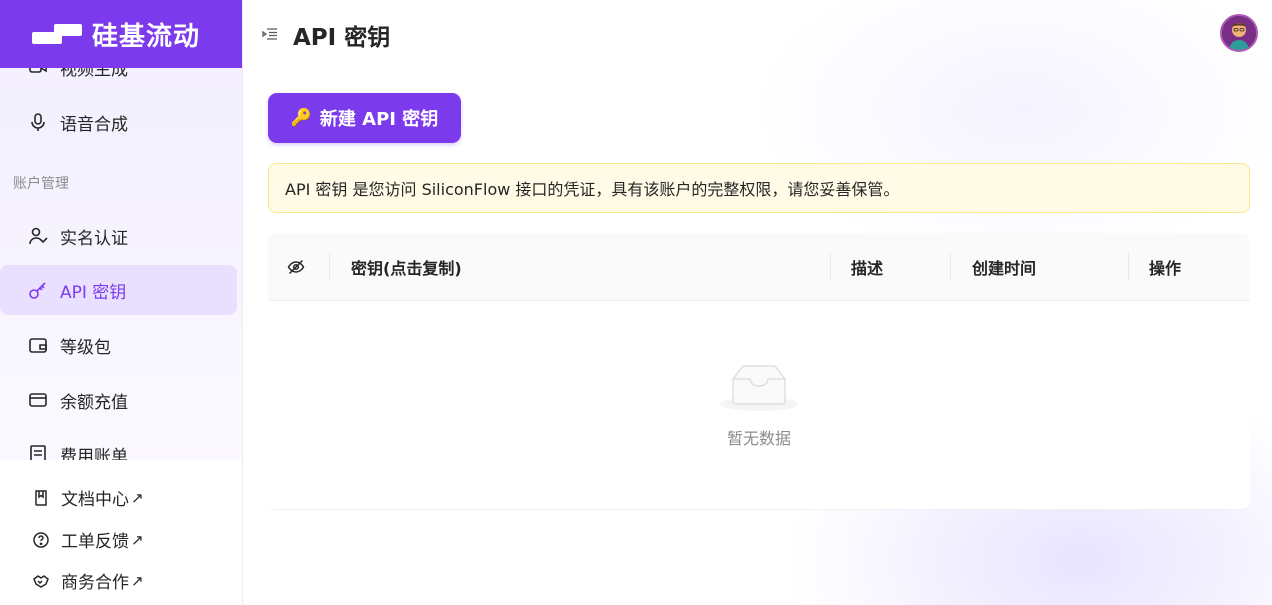 This screenshot has width=1272, height=605. What do you see at coordinates (41, 184) in the screenshot?
I see `section-label-account: 账户管理` at bounding box center [41, 184].